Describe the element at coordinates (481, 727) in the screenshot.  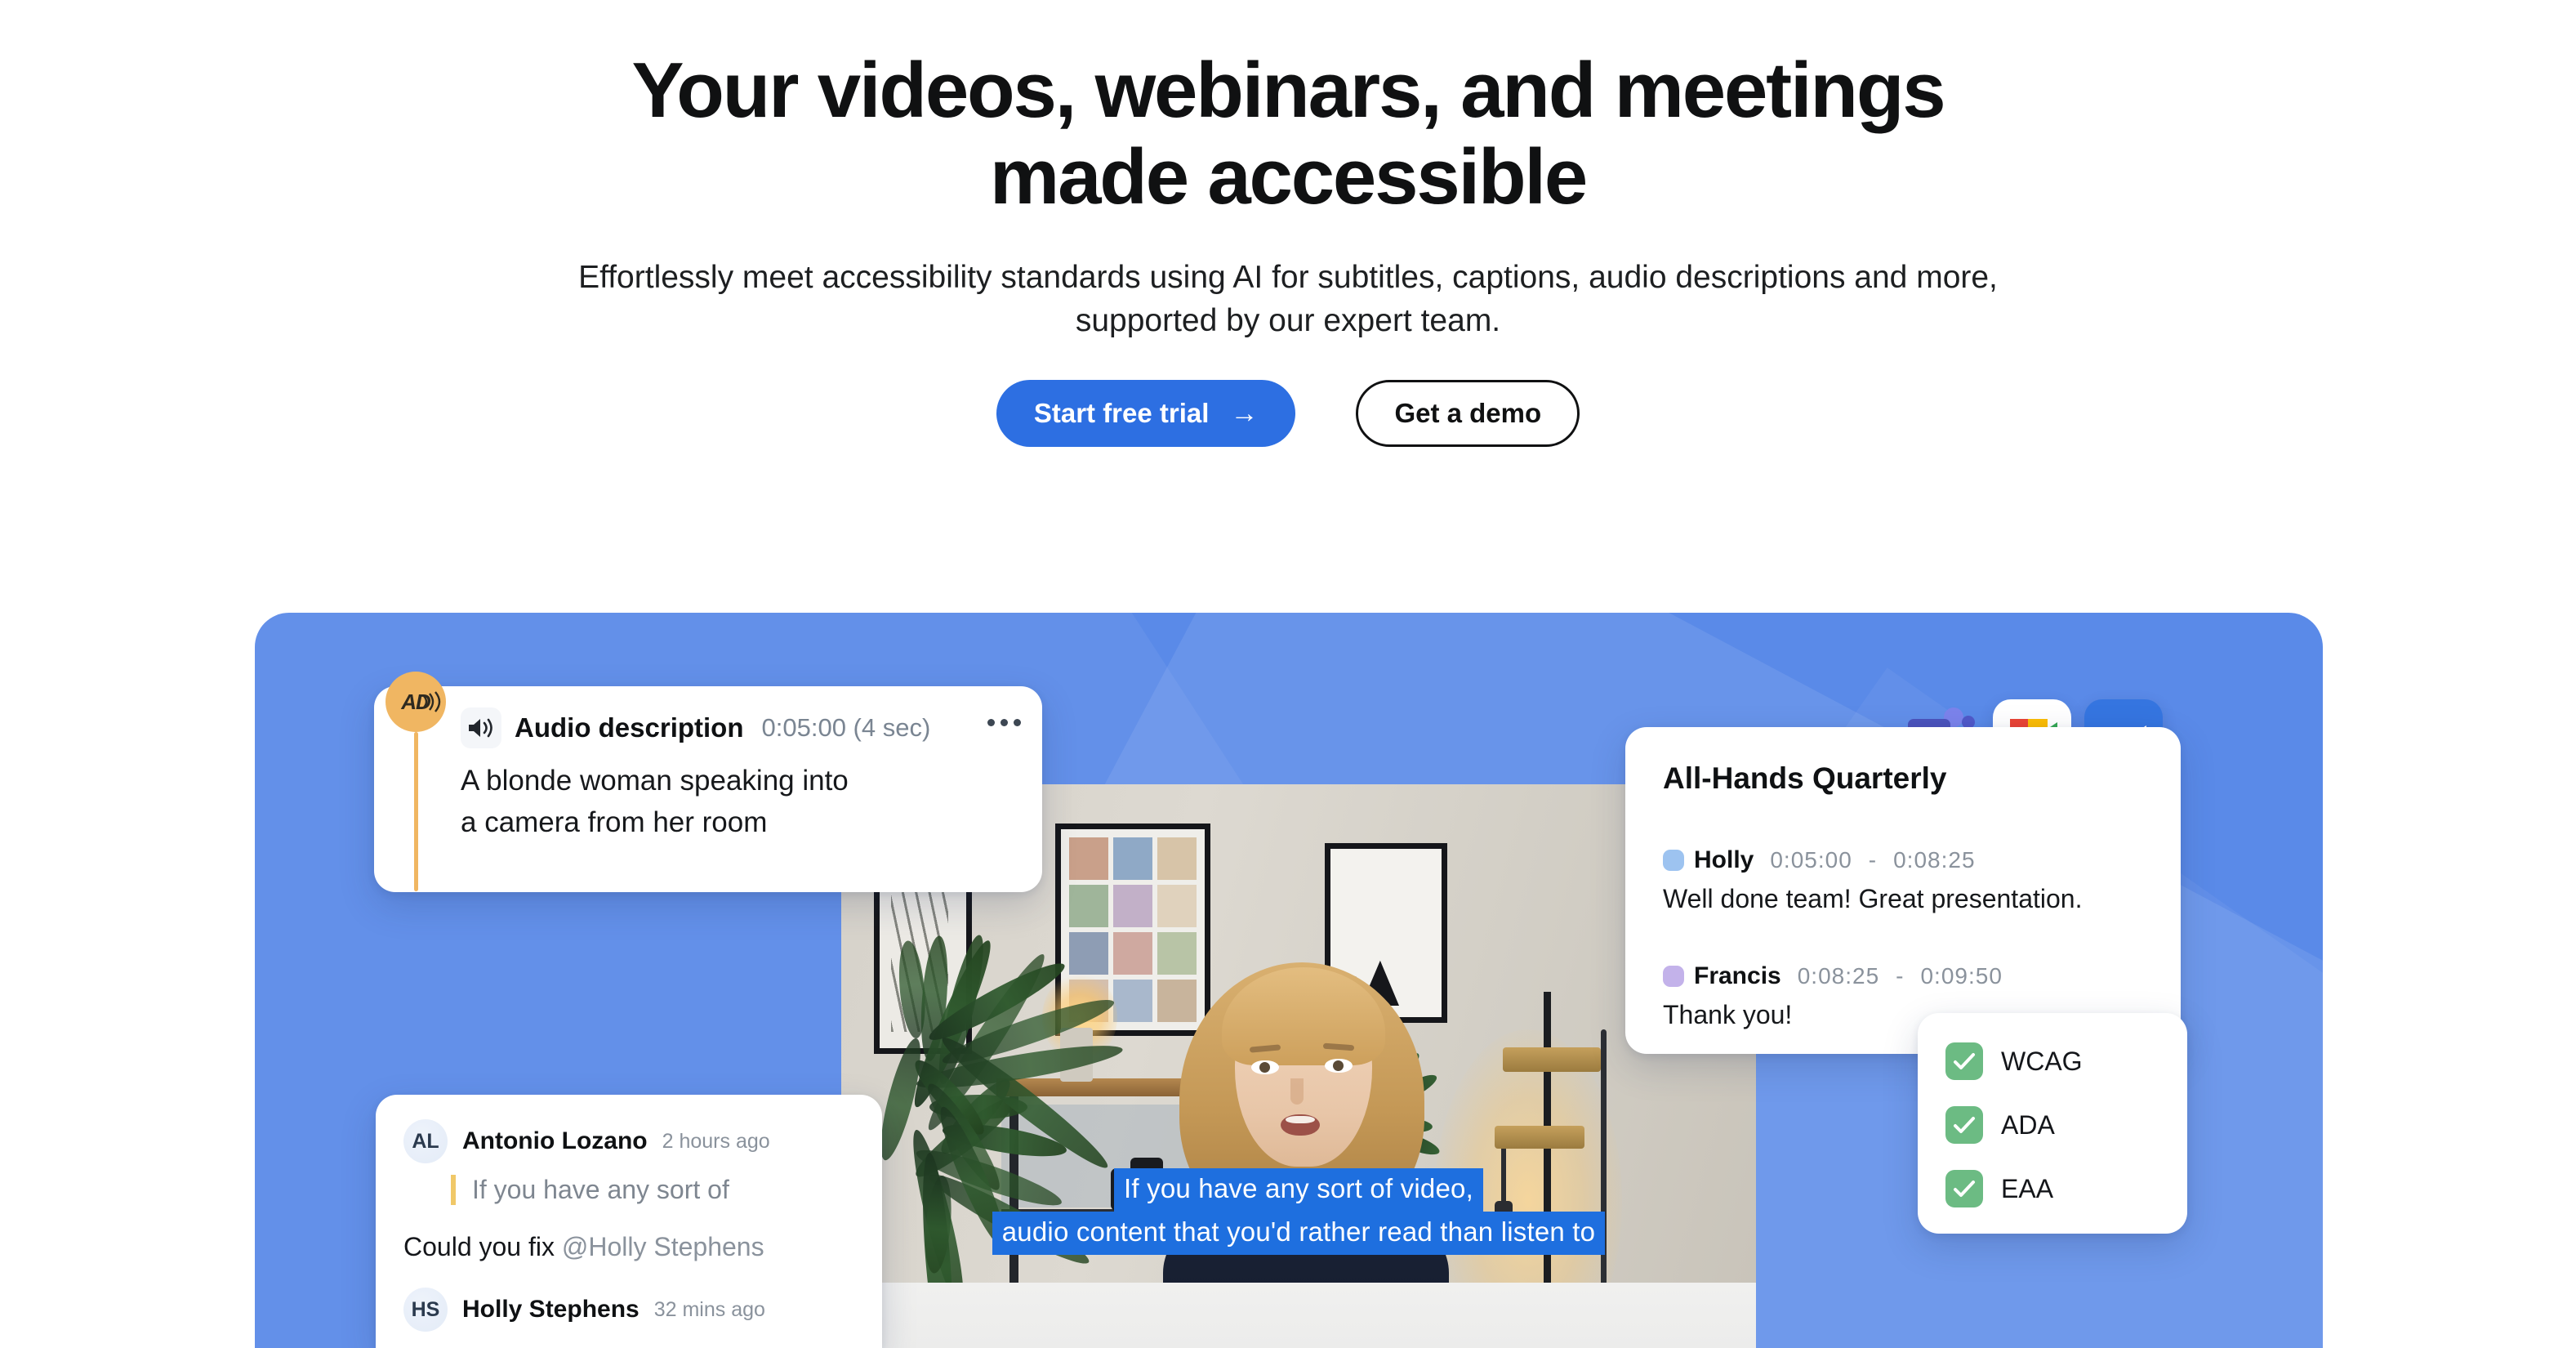
I see `speaker-icon` at that location.